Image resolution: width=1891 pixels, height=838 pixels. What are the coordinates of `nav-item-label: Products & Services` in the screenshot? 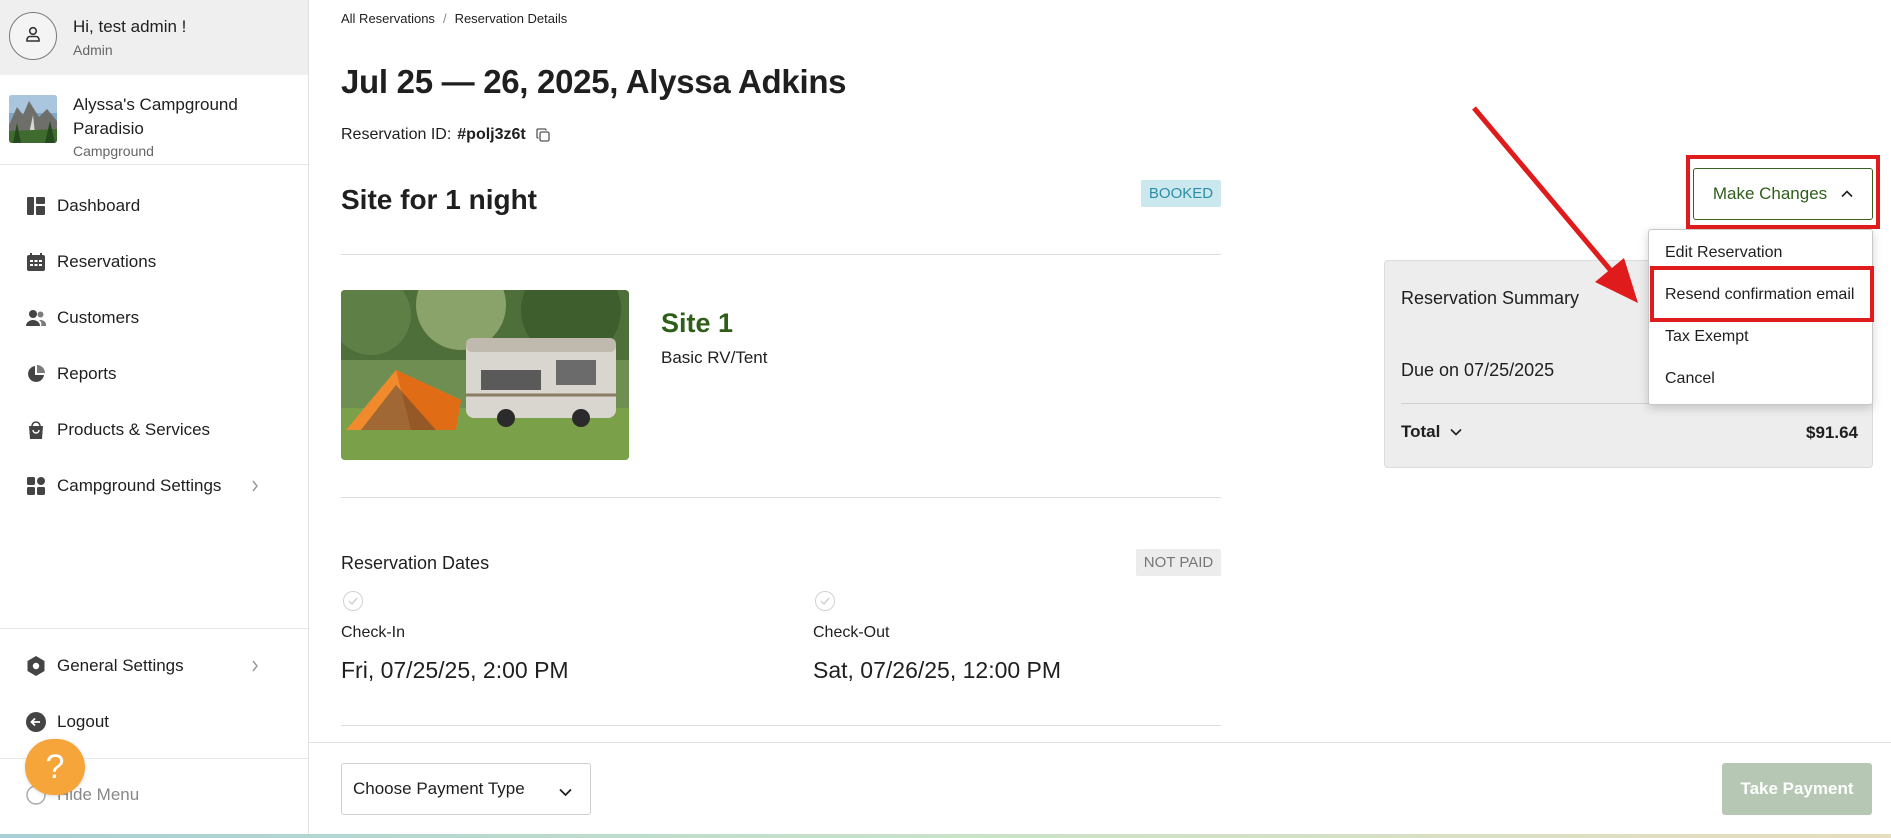 It's located at (134, 429).